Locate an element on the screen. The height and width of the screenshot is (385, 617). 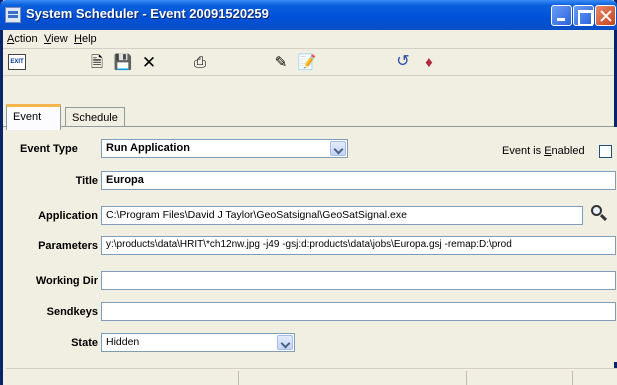
tag-icon: ♦ is located at coordinates (429, 62).